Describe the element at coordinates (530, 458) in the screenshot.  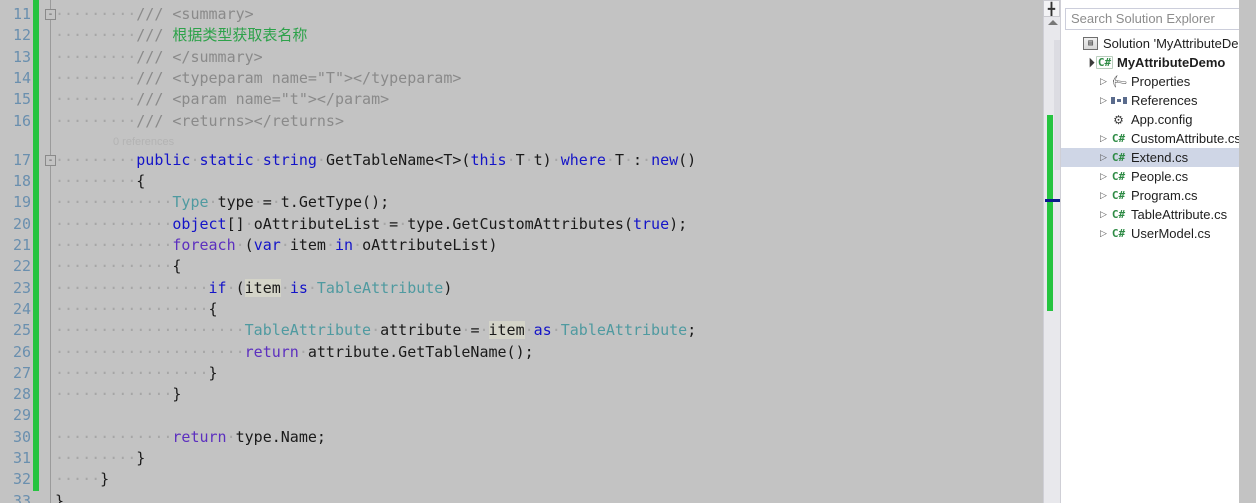
I see `code-line: 31 ·········}` at that location.